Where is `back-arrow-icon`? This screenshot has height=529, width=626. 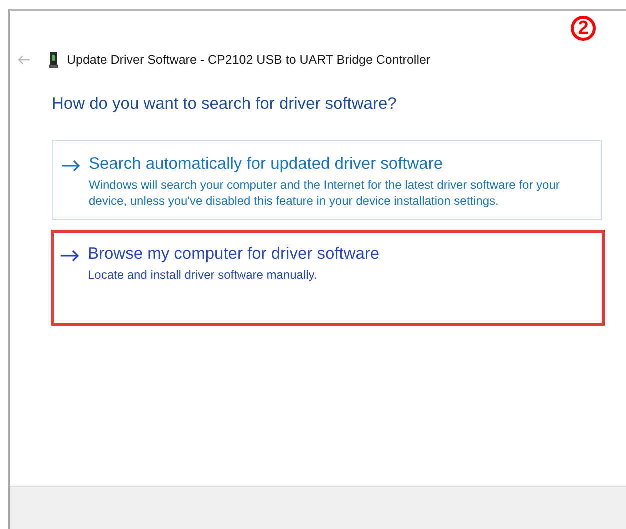
back-arrow-icon is located at coordinates (24, 60).